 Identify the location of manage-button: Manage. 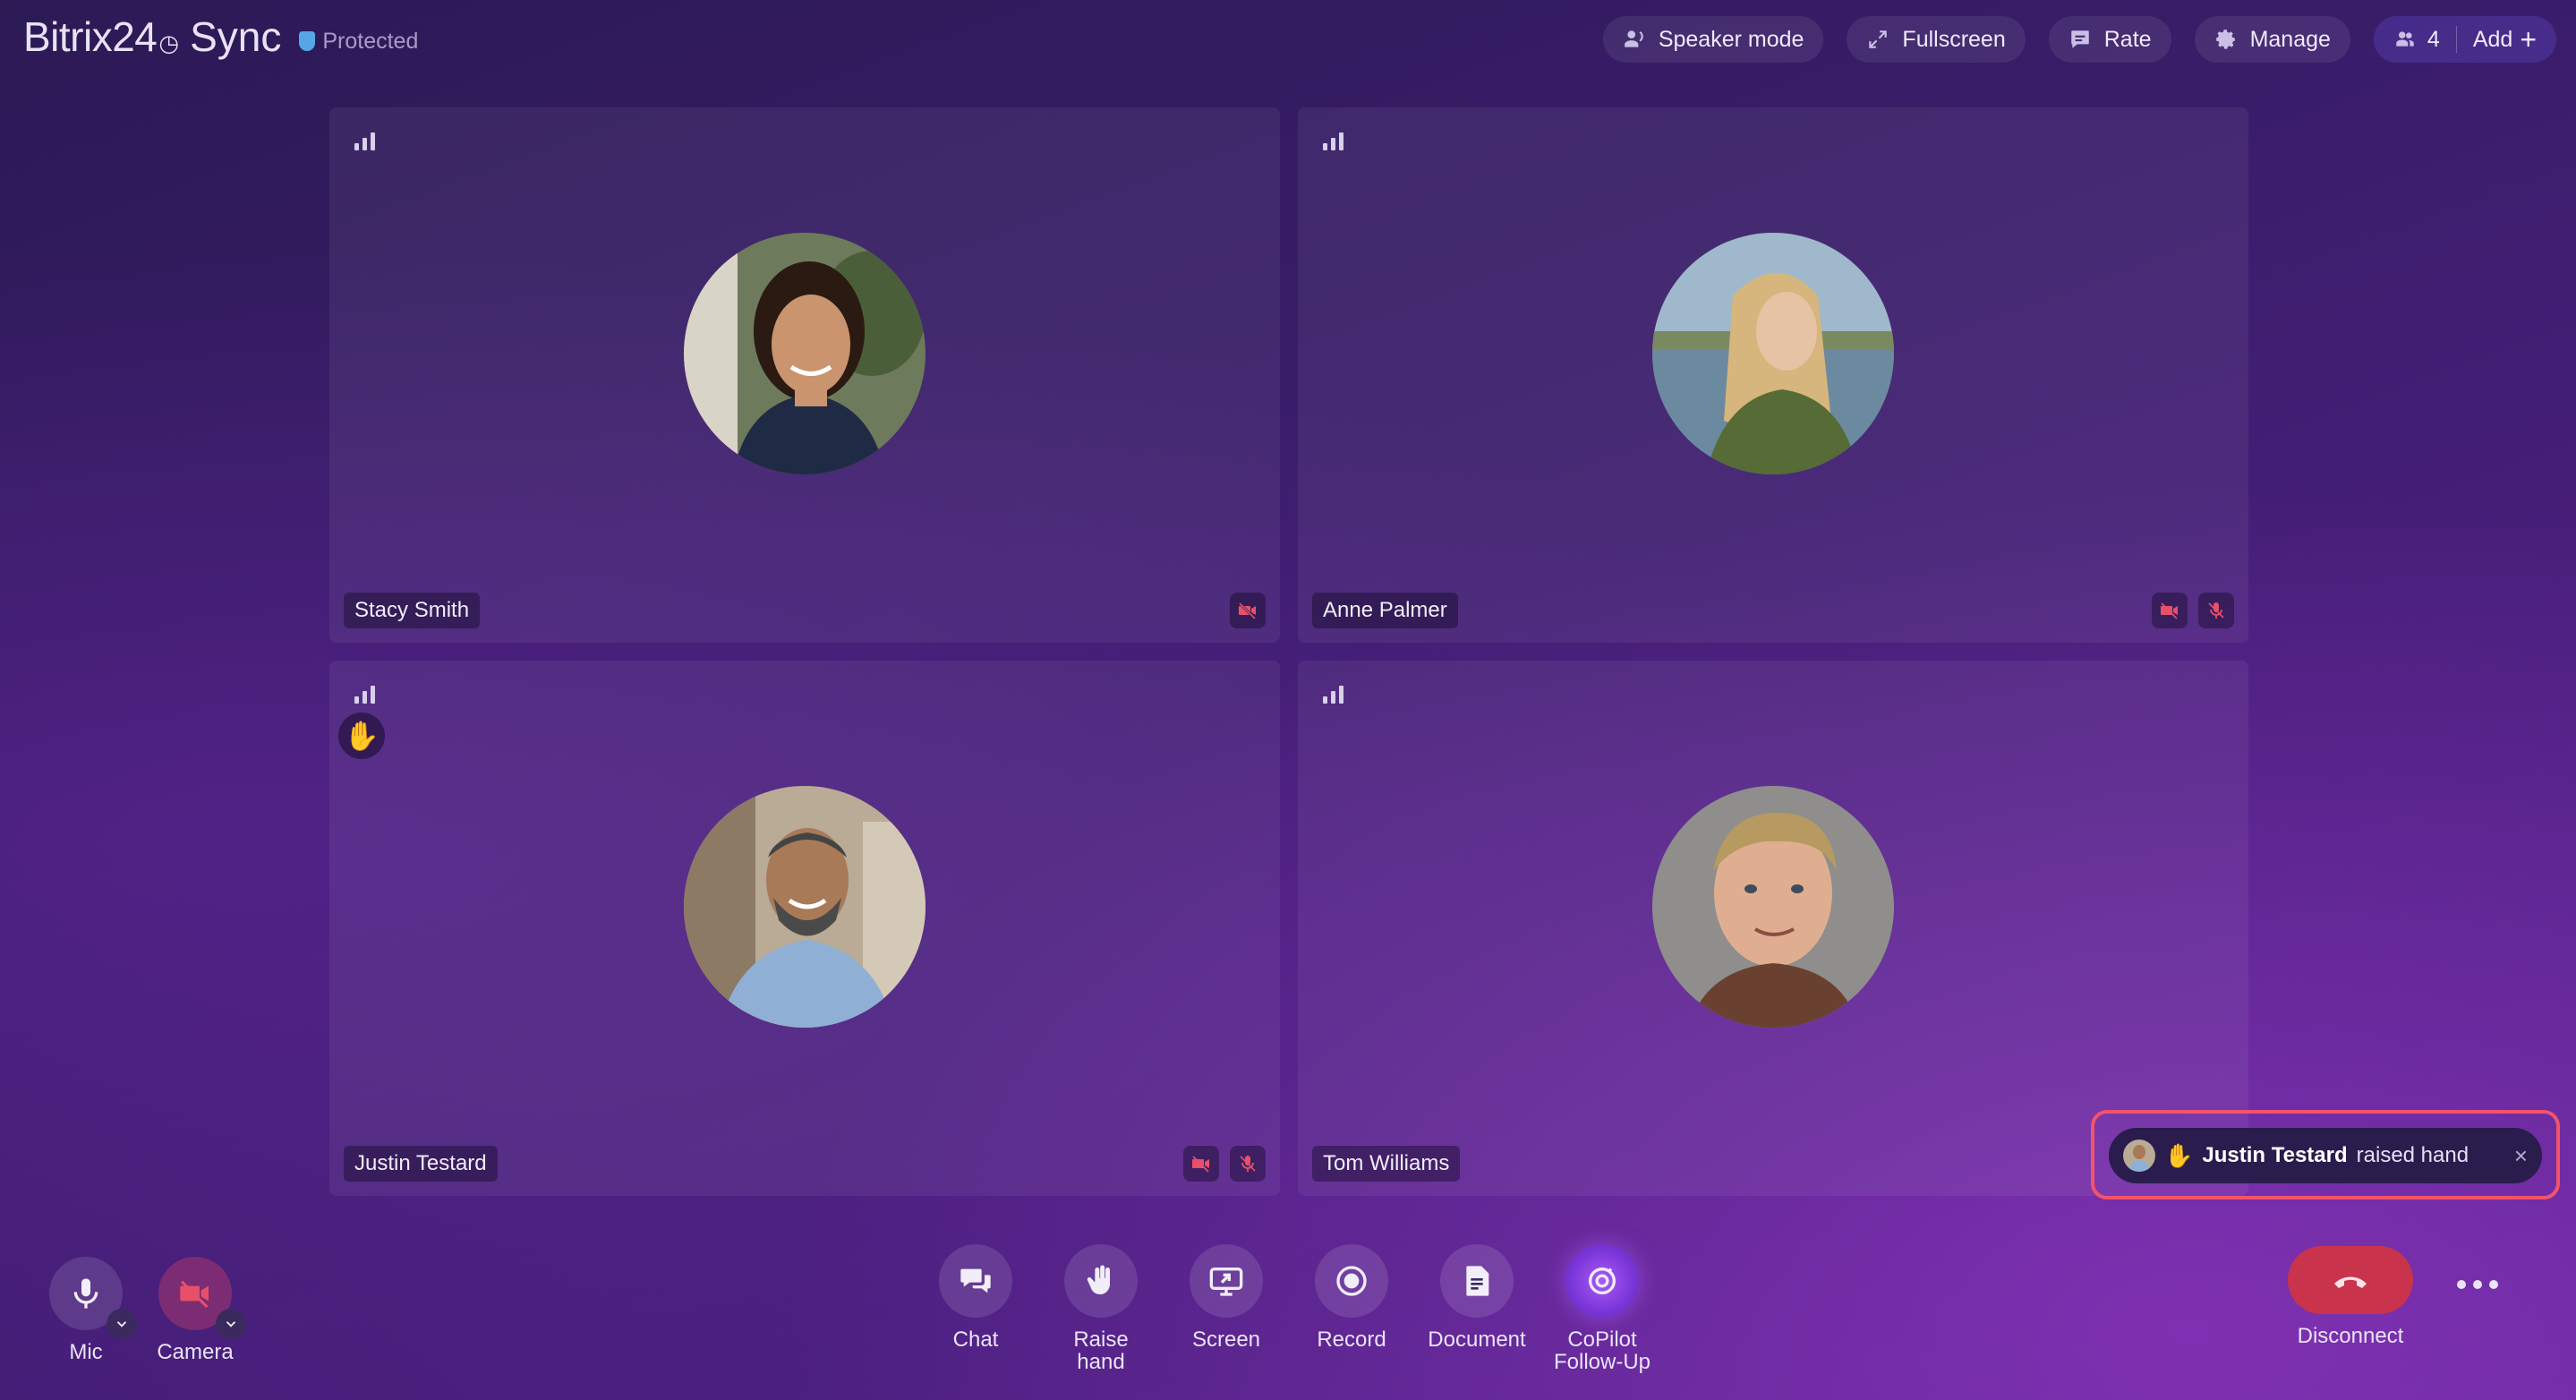
(2272, 39).